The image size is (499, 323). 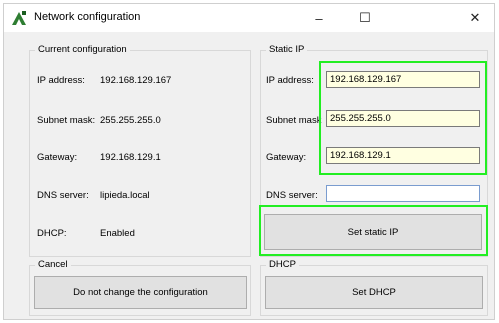 I want to click on static-dns-label: DNS server:, so click(x=292, y=195).